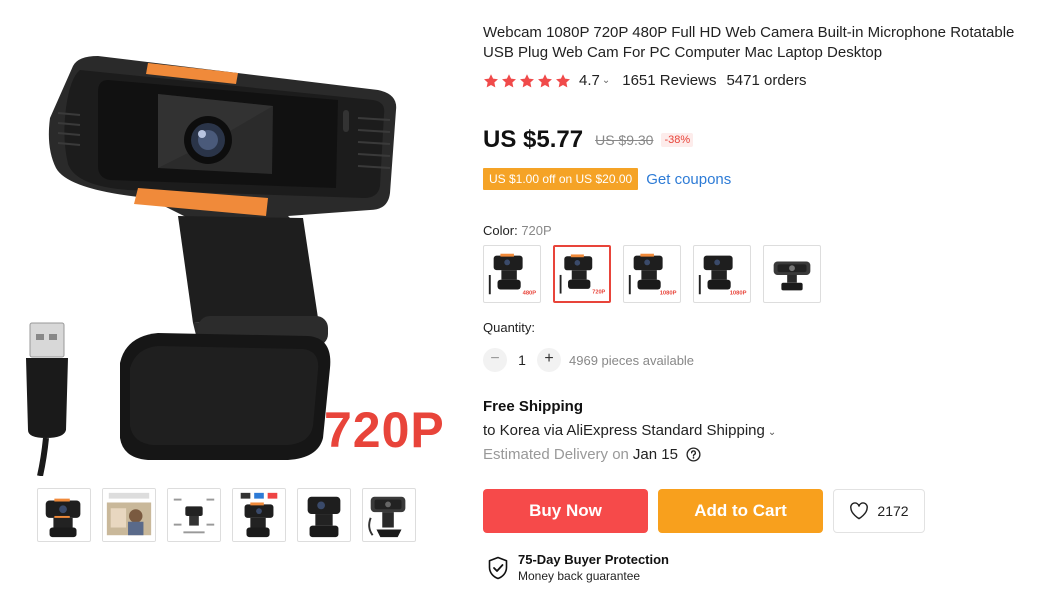  What do you see at coordinates (549, 360) in the screenshot?
I see `quantity-increase-button: +` at bounding box center [549, 360].